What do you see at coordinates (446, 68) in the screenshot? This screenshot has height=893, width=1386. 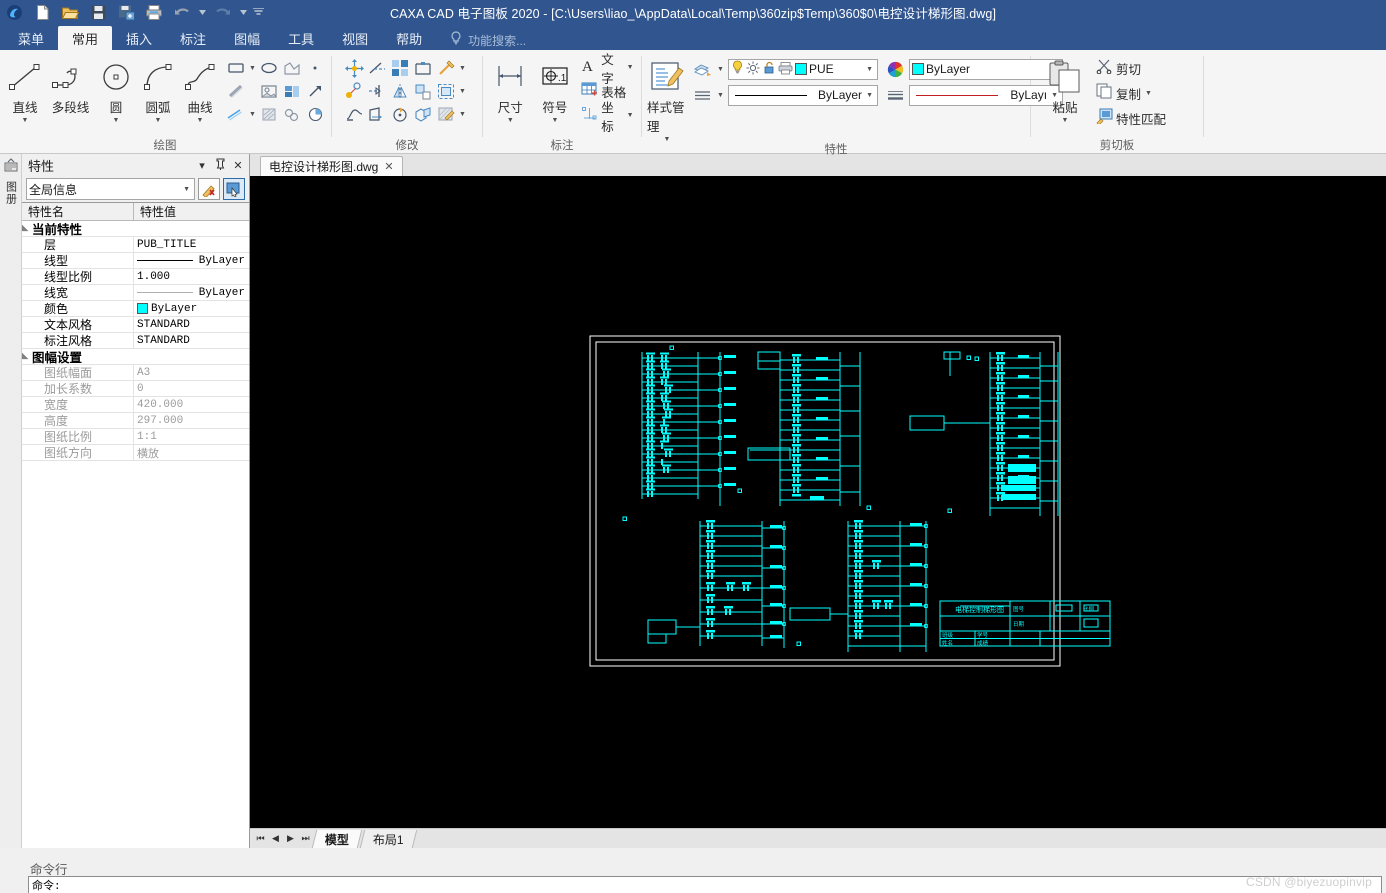 I see `chamfer-icon` at bounding box center [446, 68].